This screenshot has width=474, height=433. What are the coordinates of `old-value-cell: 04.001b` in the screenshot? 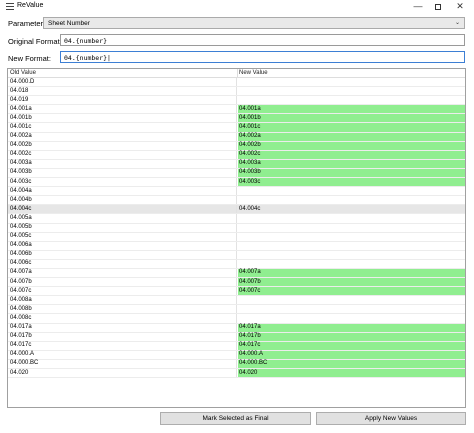 It's located at (122, 118).